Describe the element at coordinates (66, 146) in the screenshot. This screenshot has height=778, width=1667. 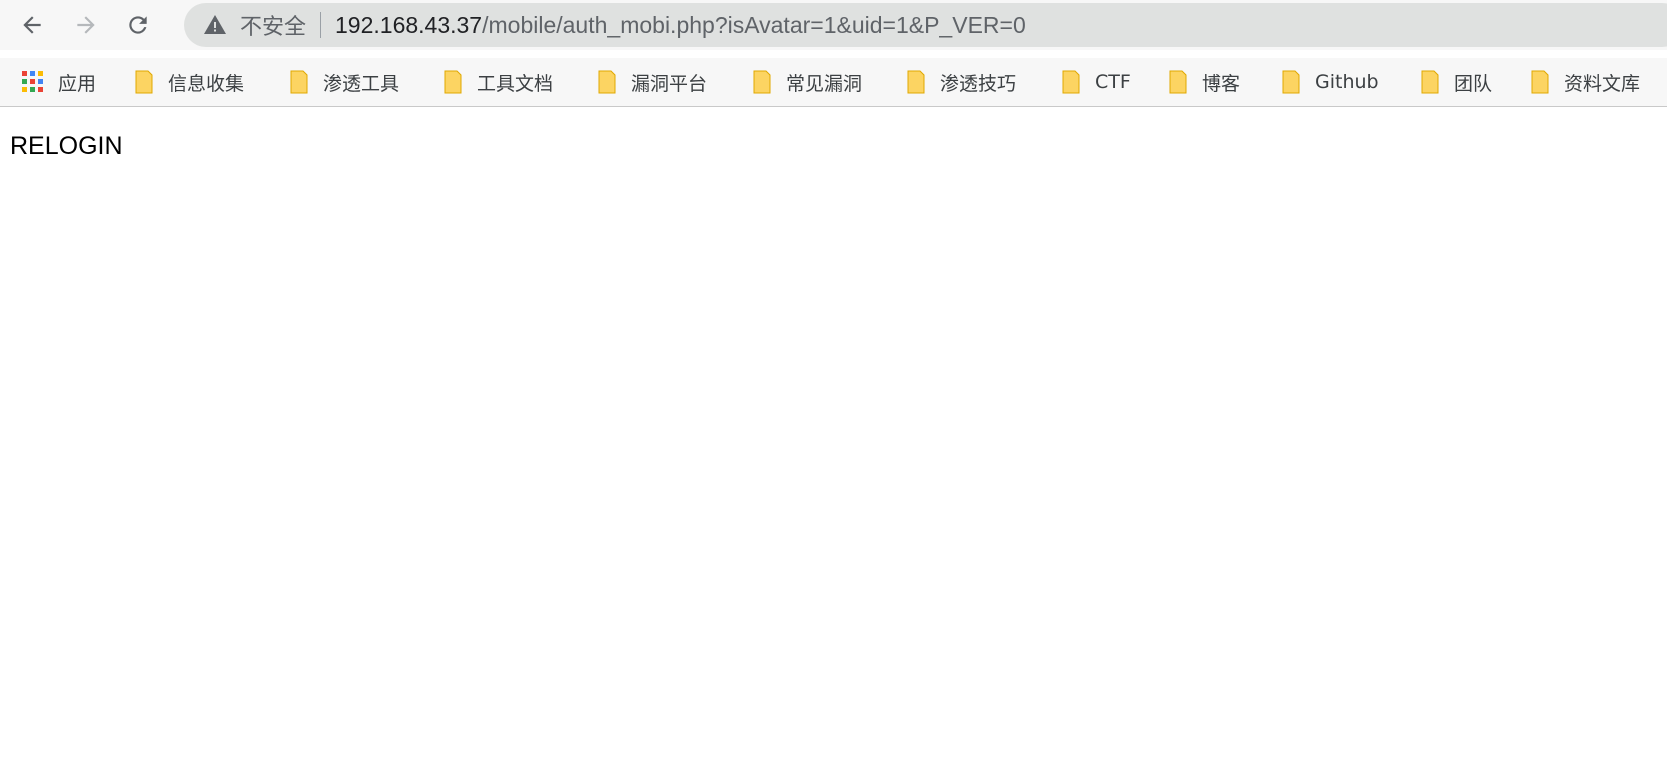
I see `page-body-text: RELOGIN` at that location.